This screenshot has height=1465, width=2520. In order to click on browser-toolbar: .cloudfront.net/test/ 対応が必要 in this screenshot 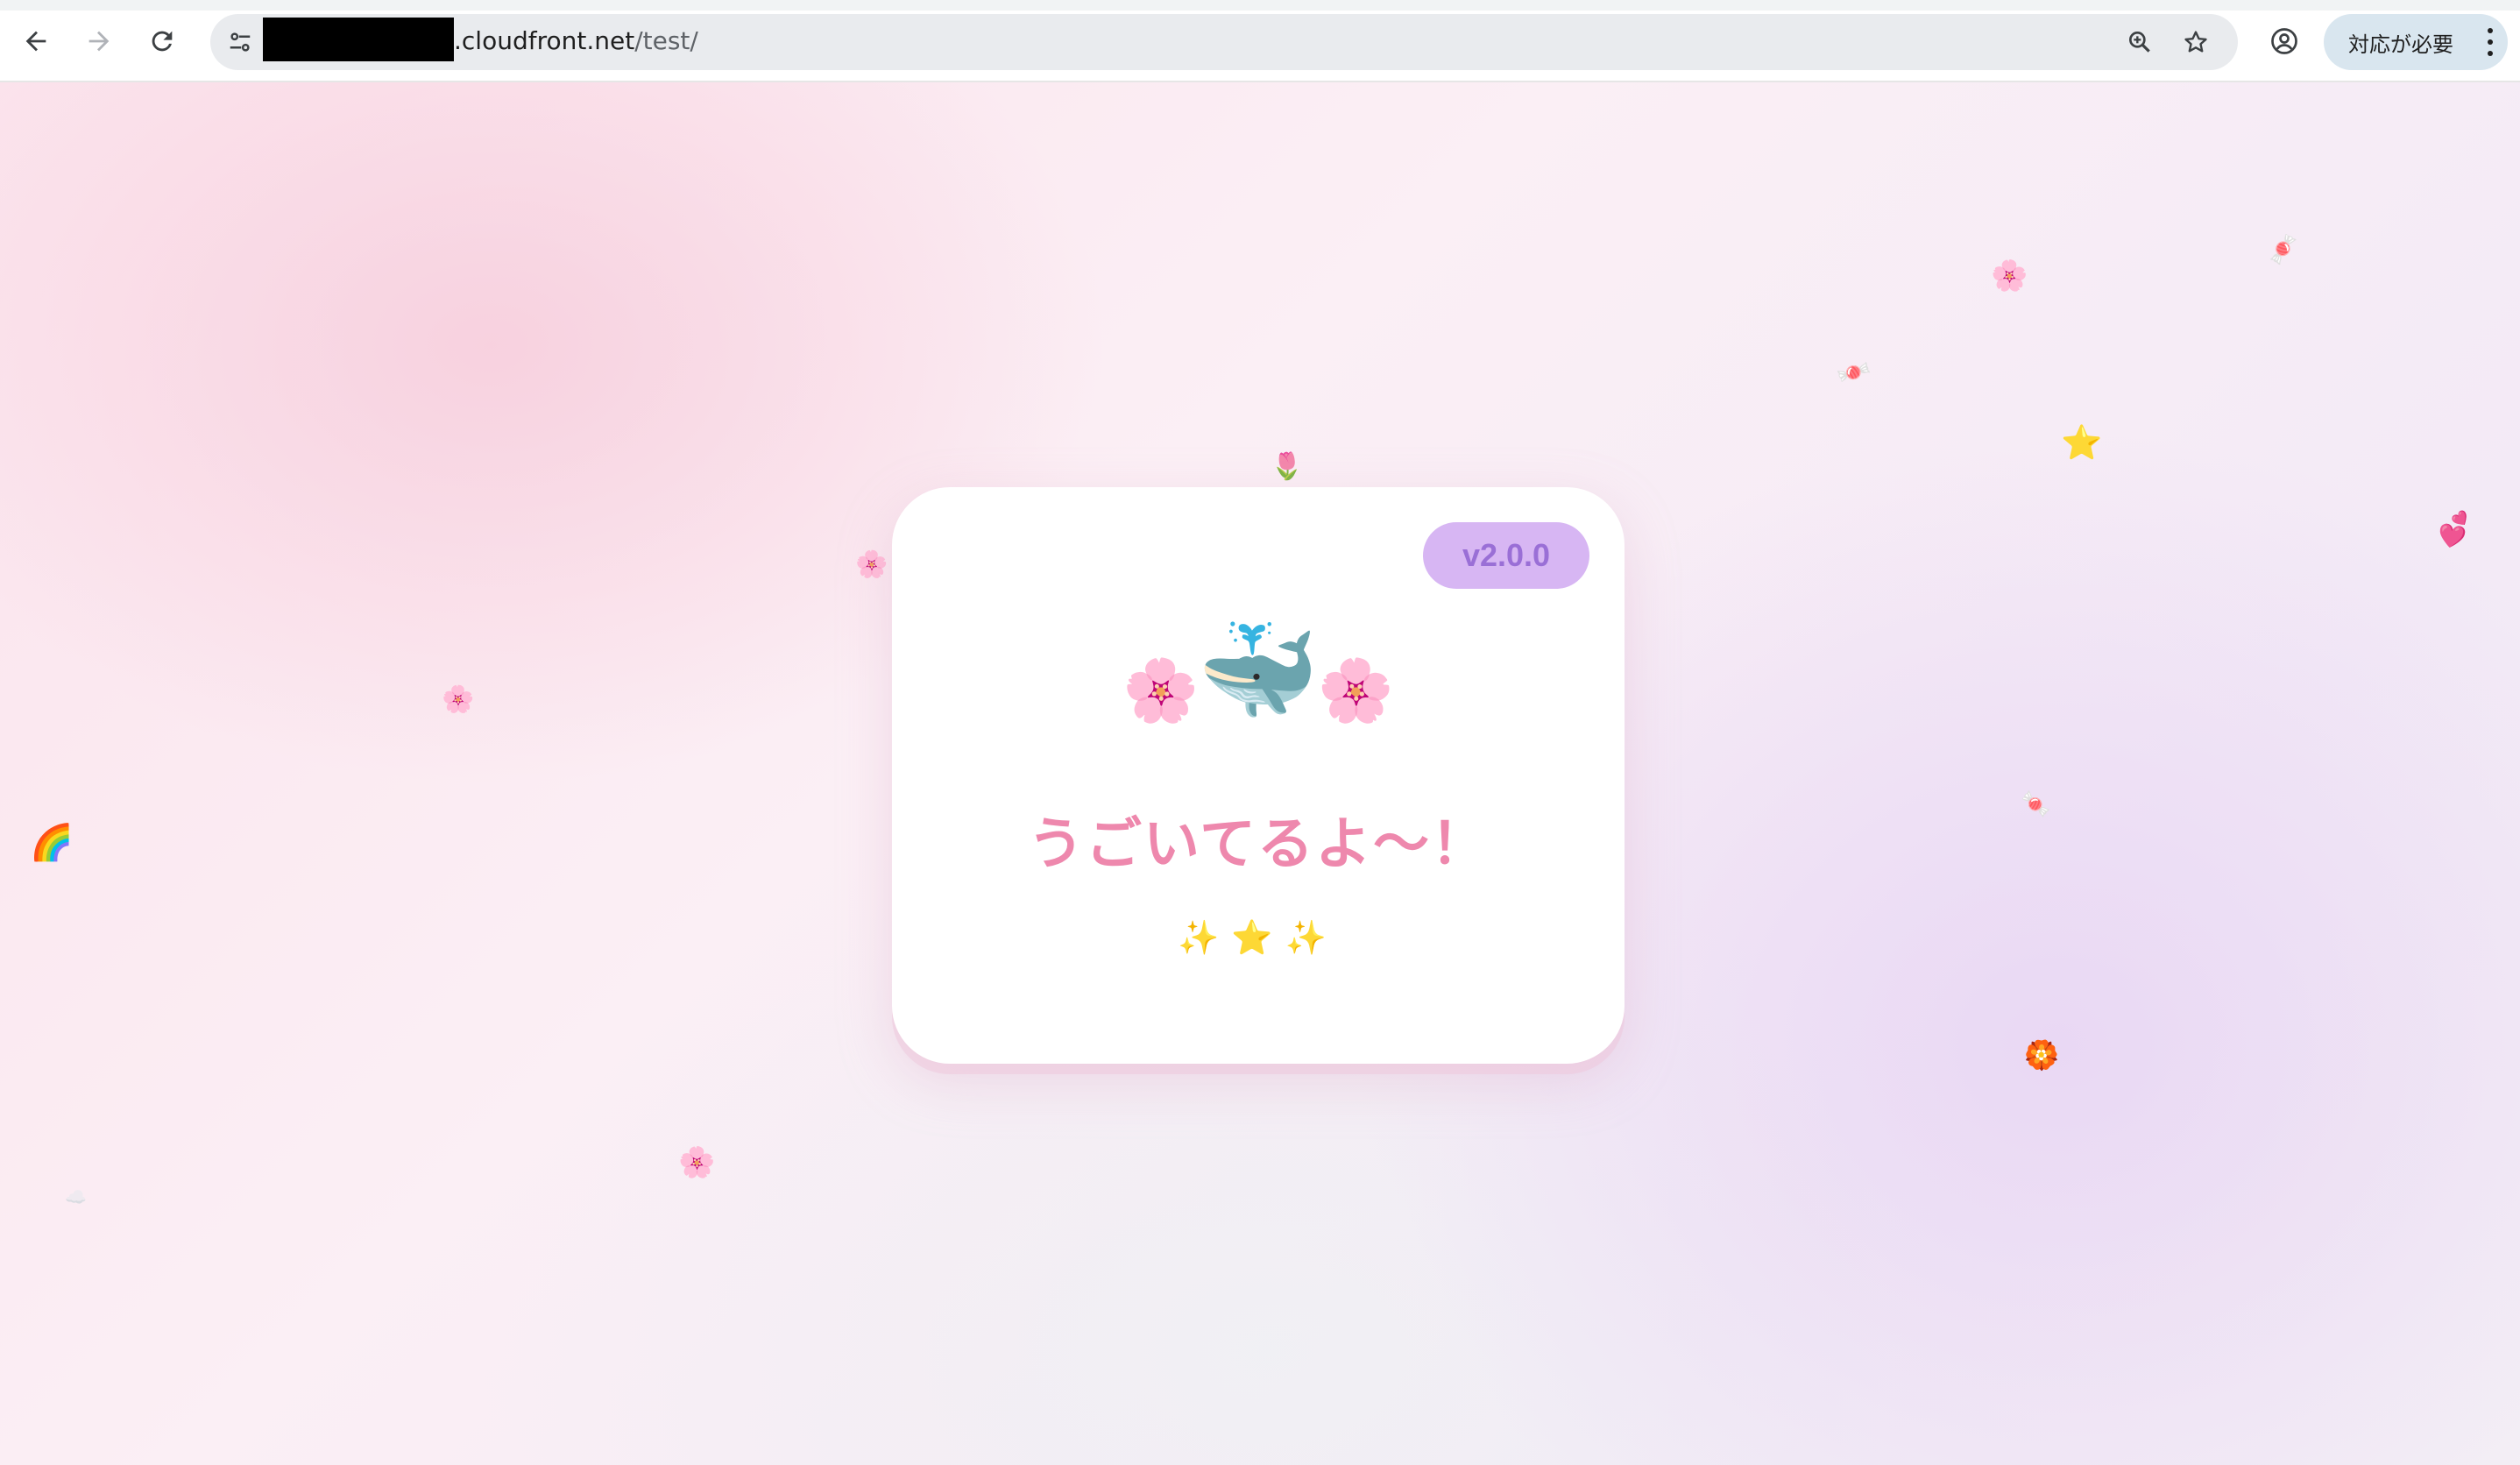, I will do `click(1260, 41)`.